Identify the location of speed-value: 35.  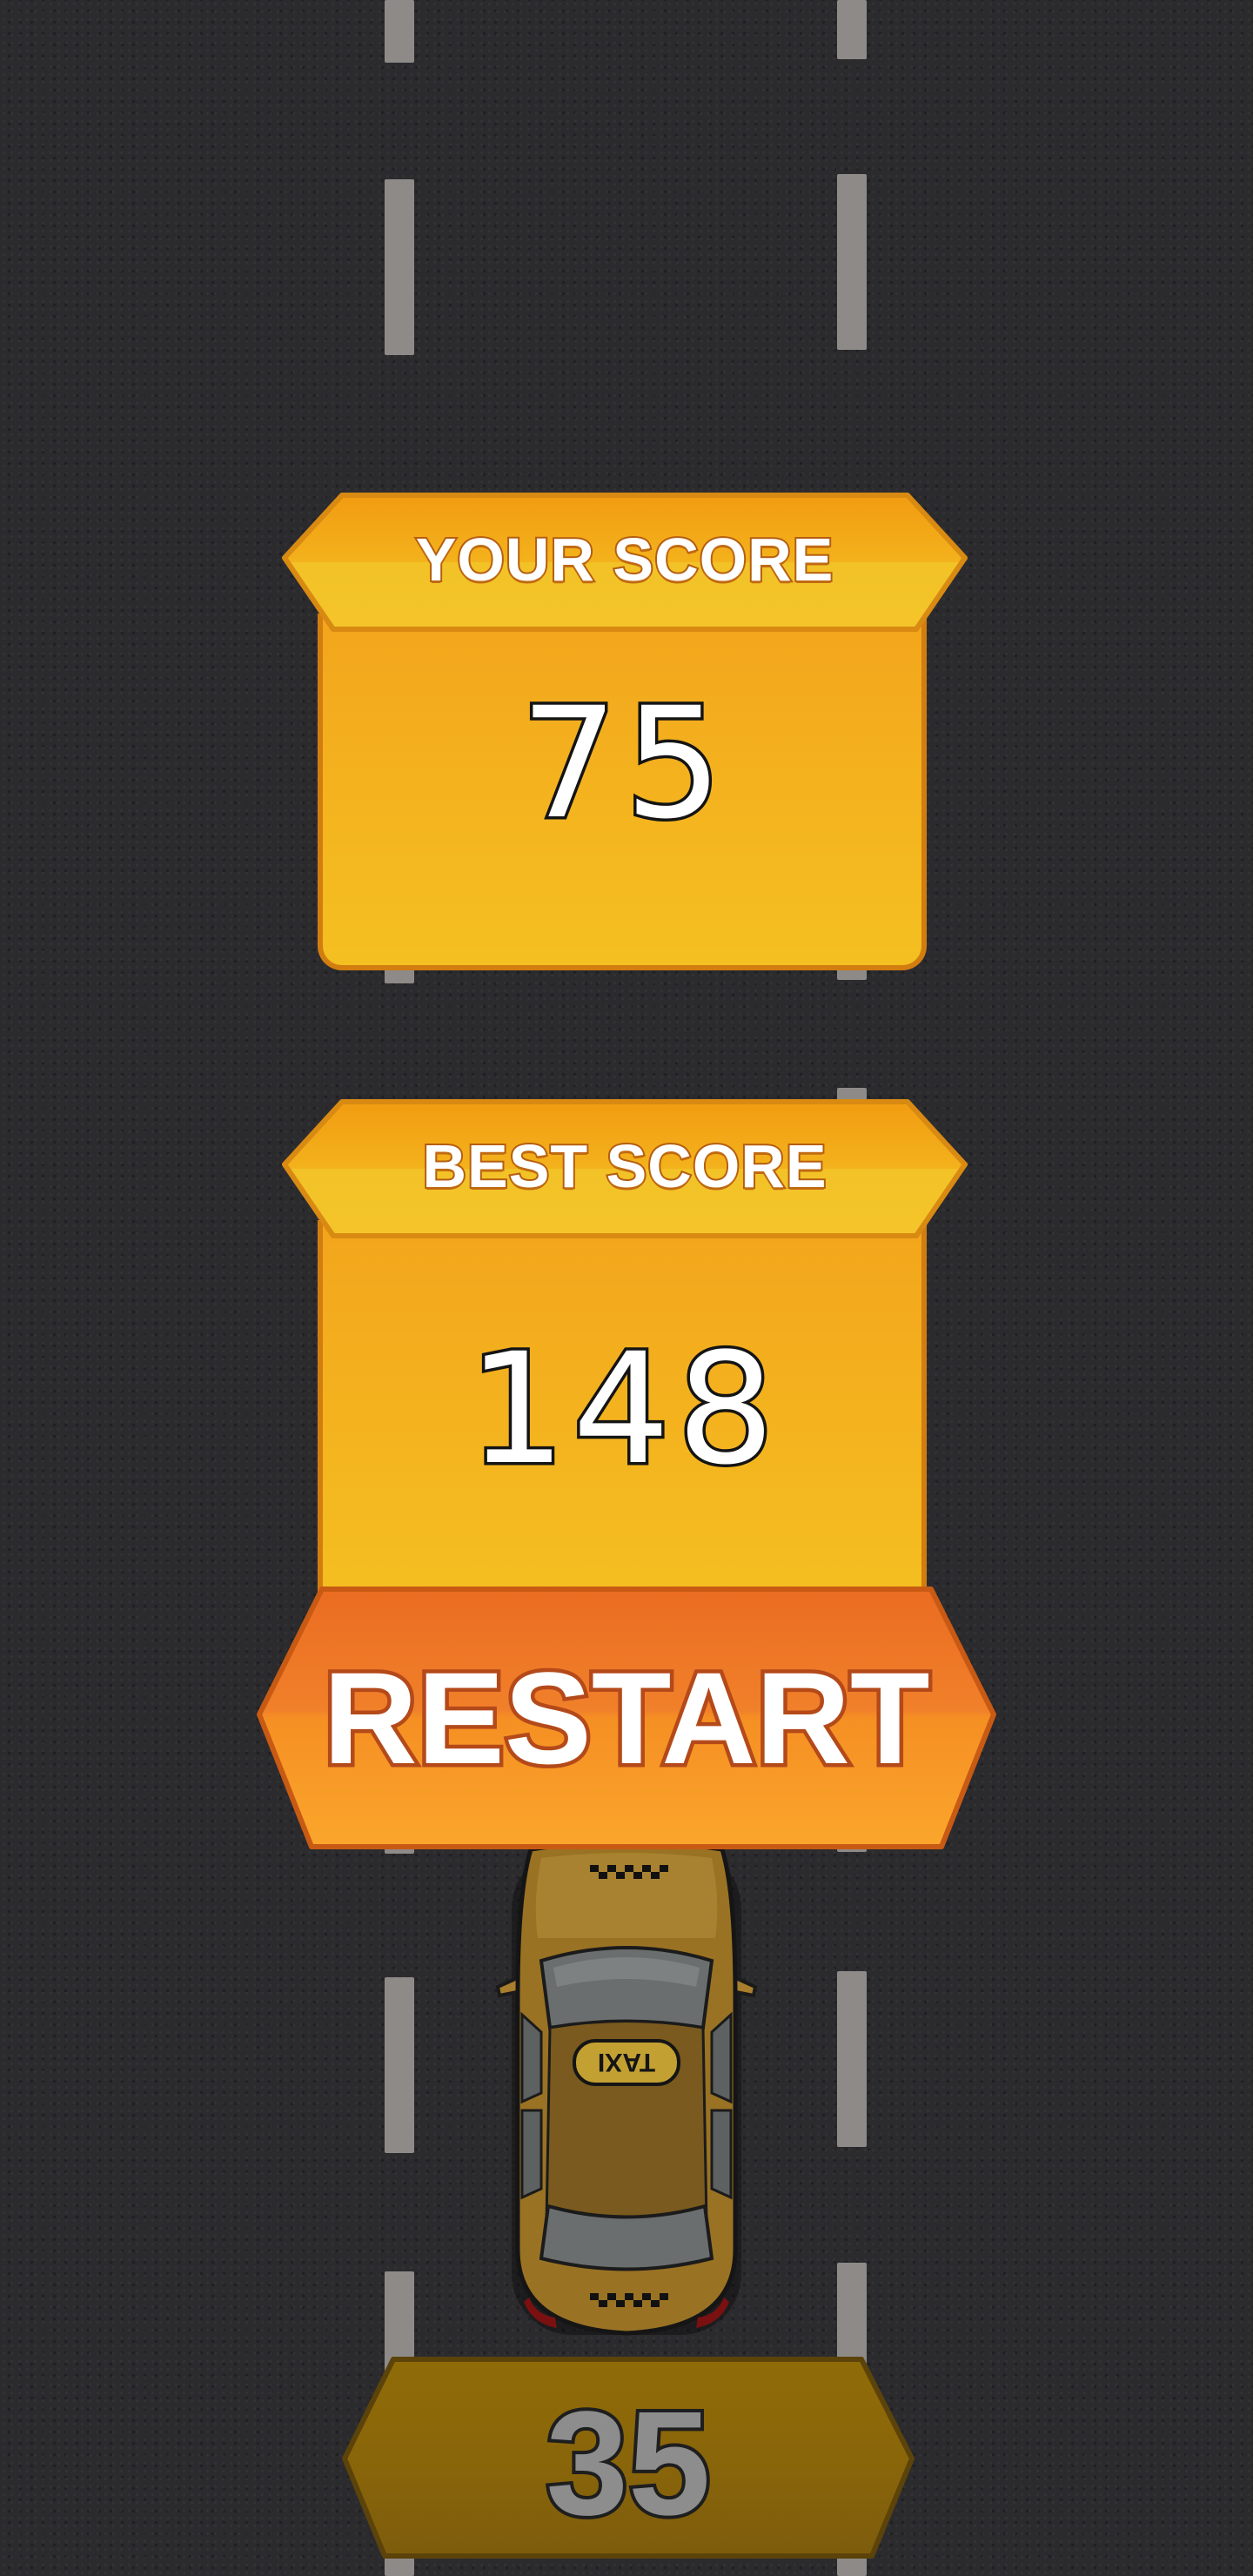
(628, 2464).